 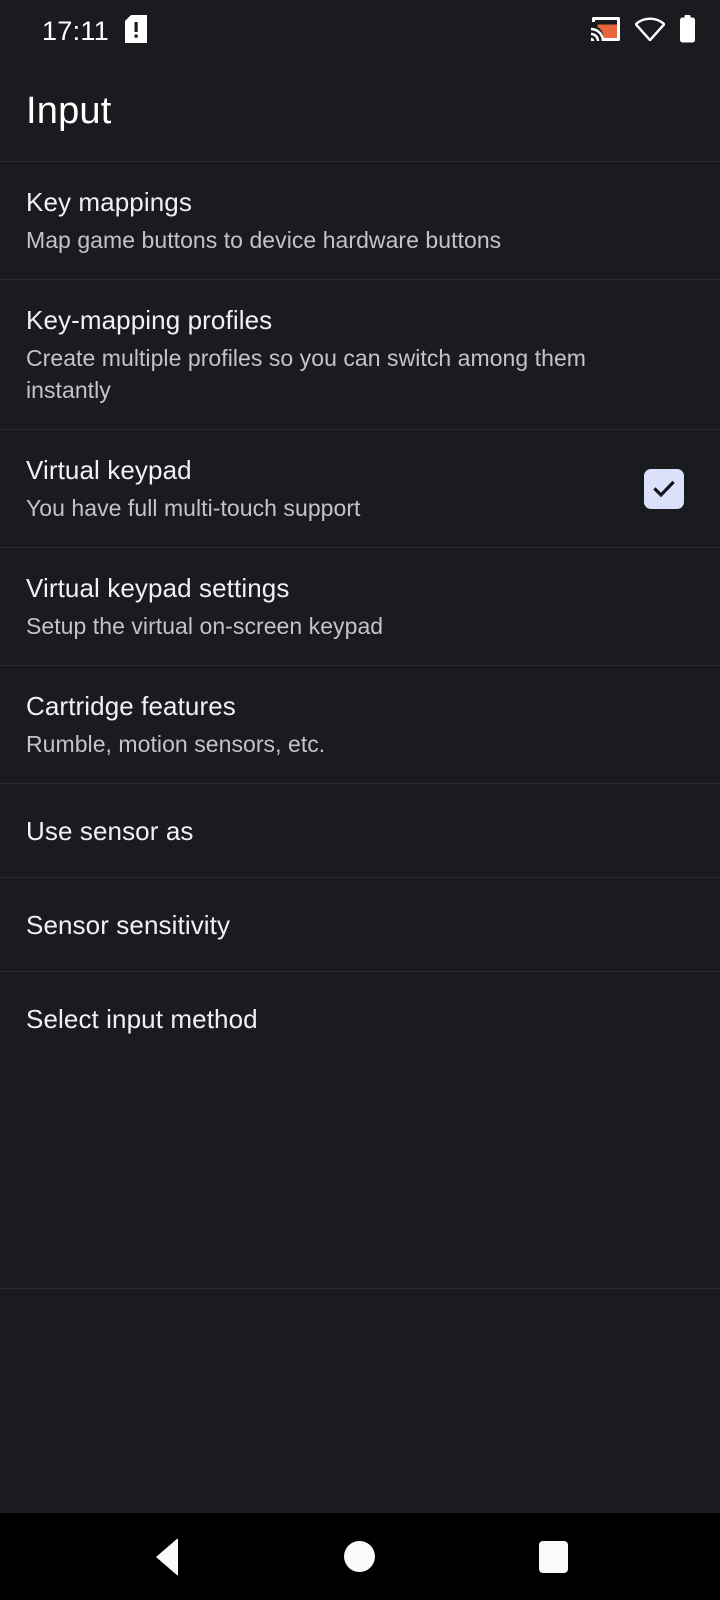 I want to click on empty-space, so click(x=360, y=1401).